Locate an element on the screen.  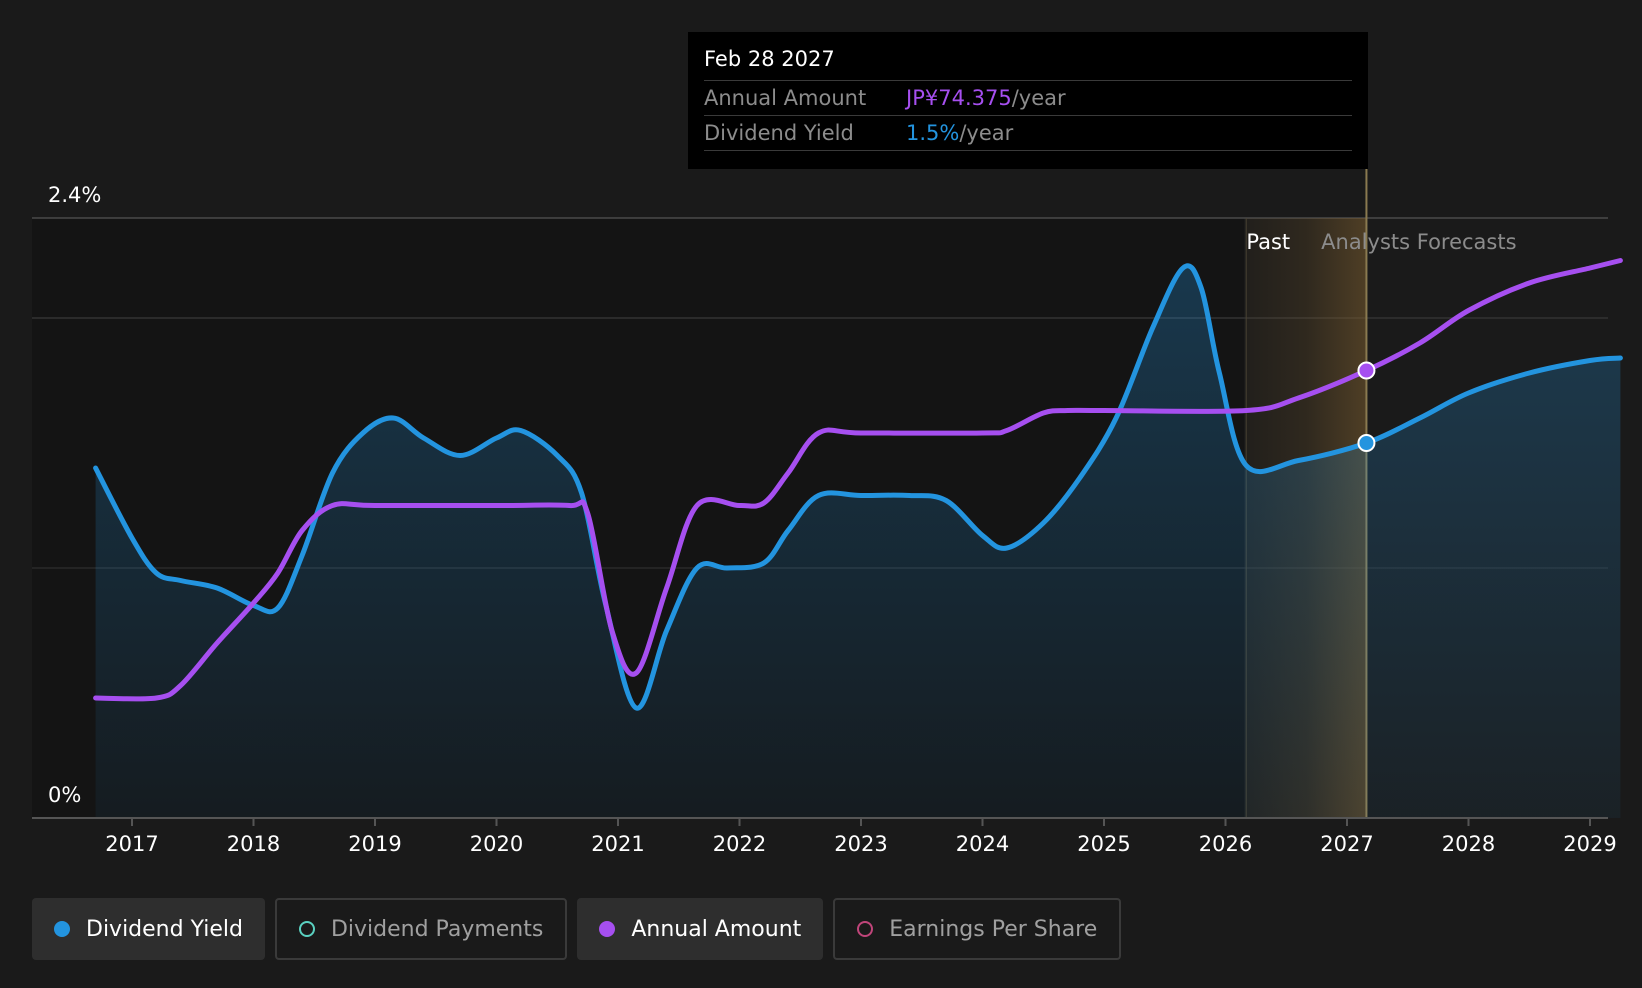
x-tick-label-2024: 2024 is located at coordinates (982, 844).